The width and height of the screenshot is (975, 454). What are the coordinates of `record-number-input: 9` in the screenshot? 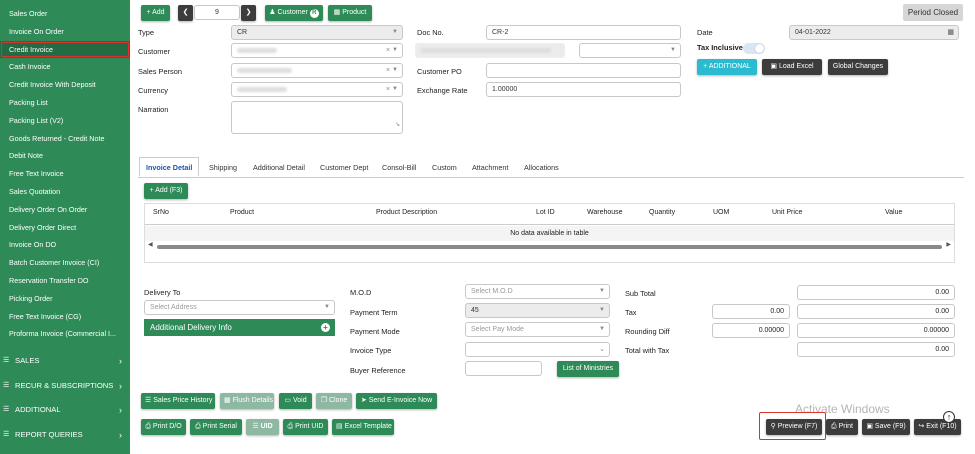 It's located at (217, 12).